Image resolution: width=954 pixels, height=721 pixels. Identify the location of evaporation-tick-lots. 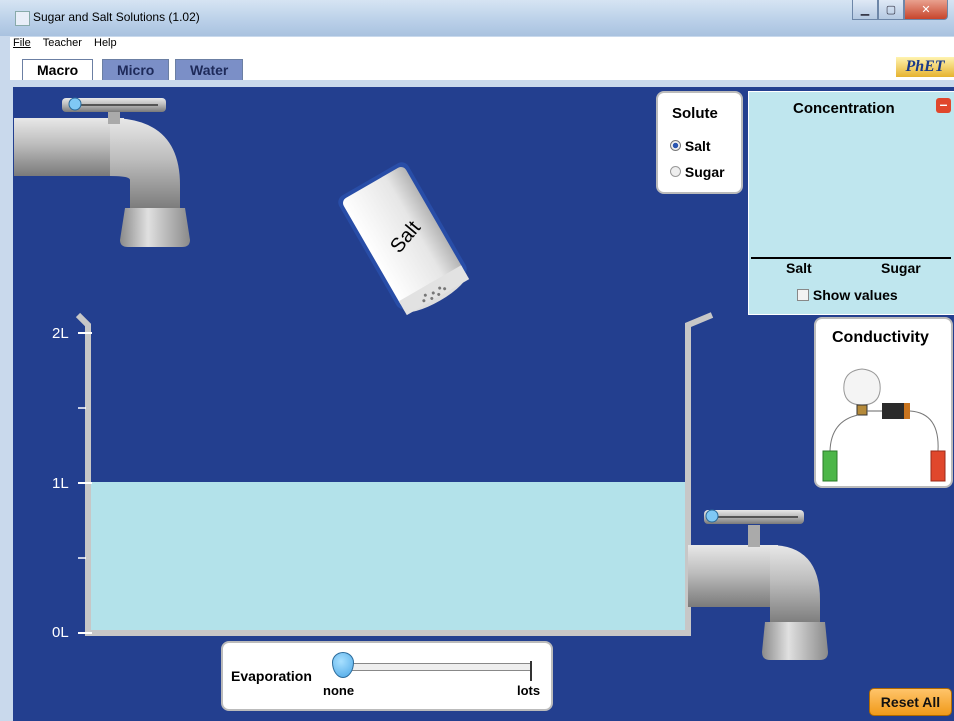
(531, 671).